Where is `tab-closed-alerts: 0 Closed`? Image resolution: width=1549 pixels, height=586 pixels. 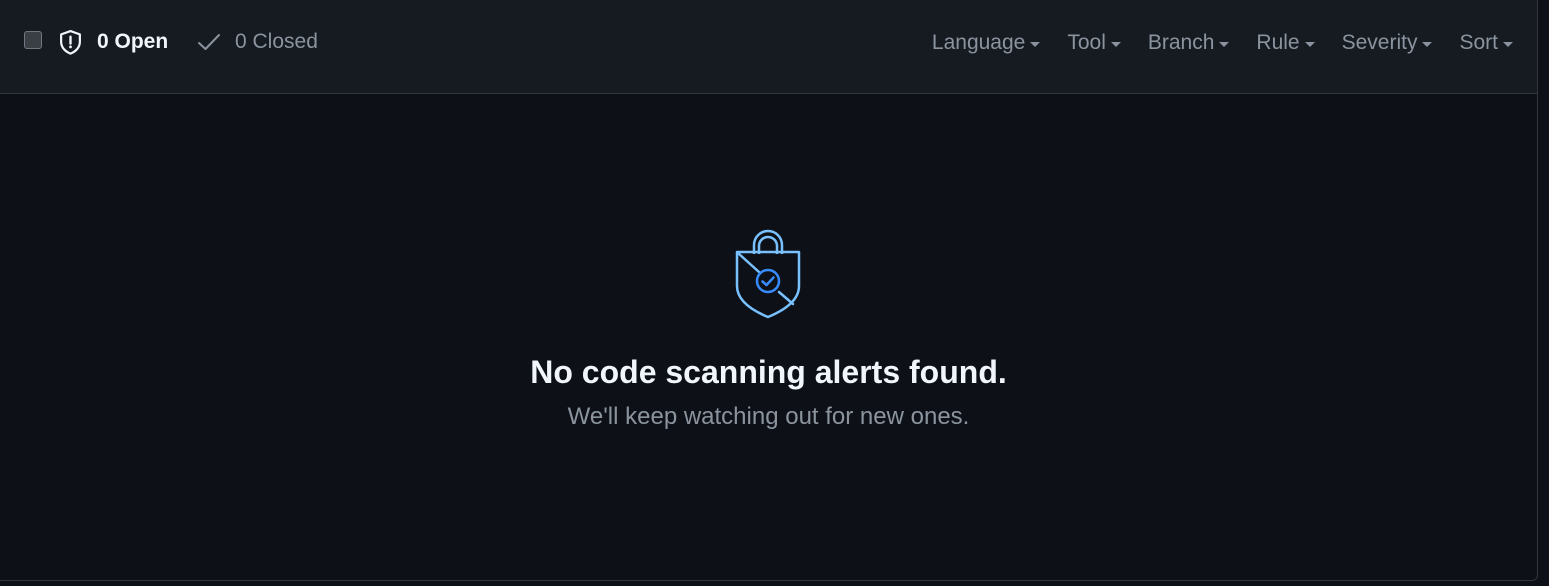
tab-closed-alerts: 0 Closed is located at coordinates (257, 42).